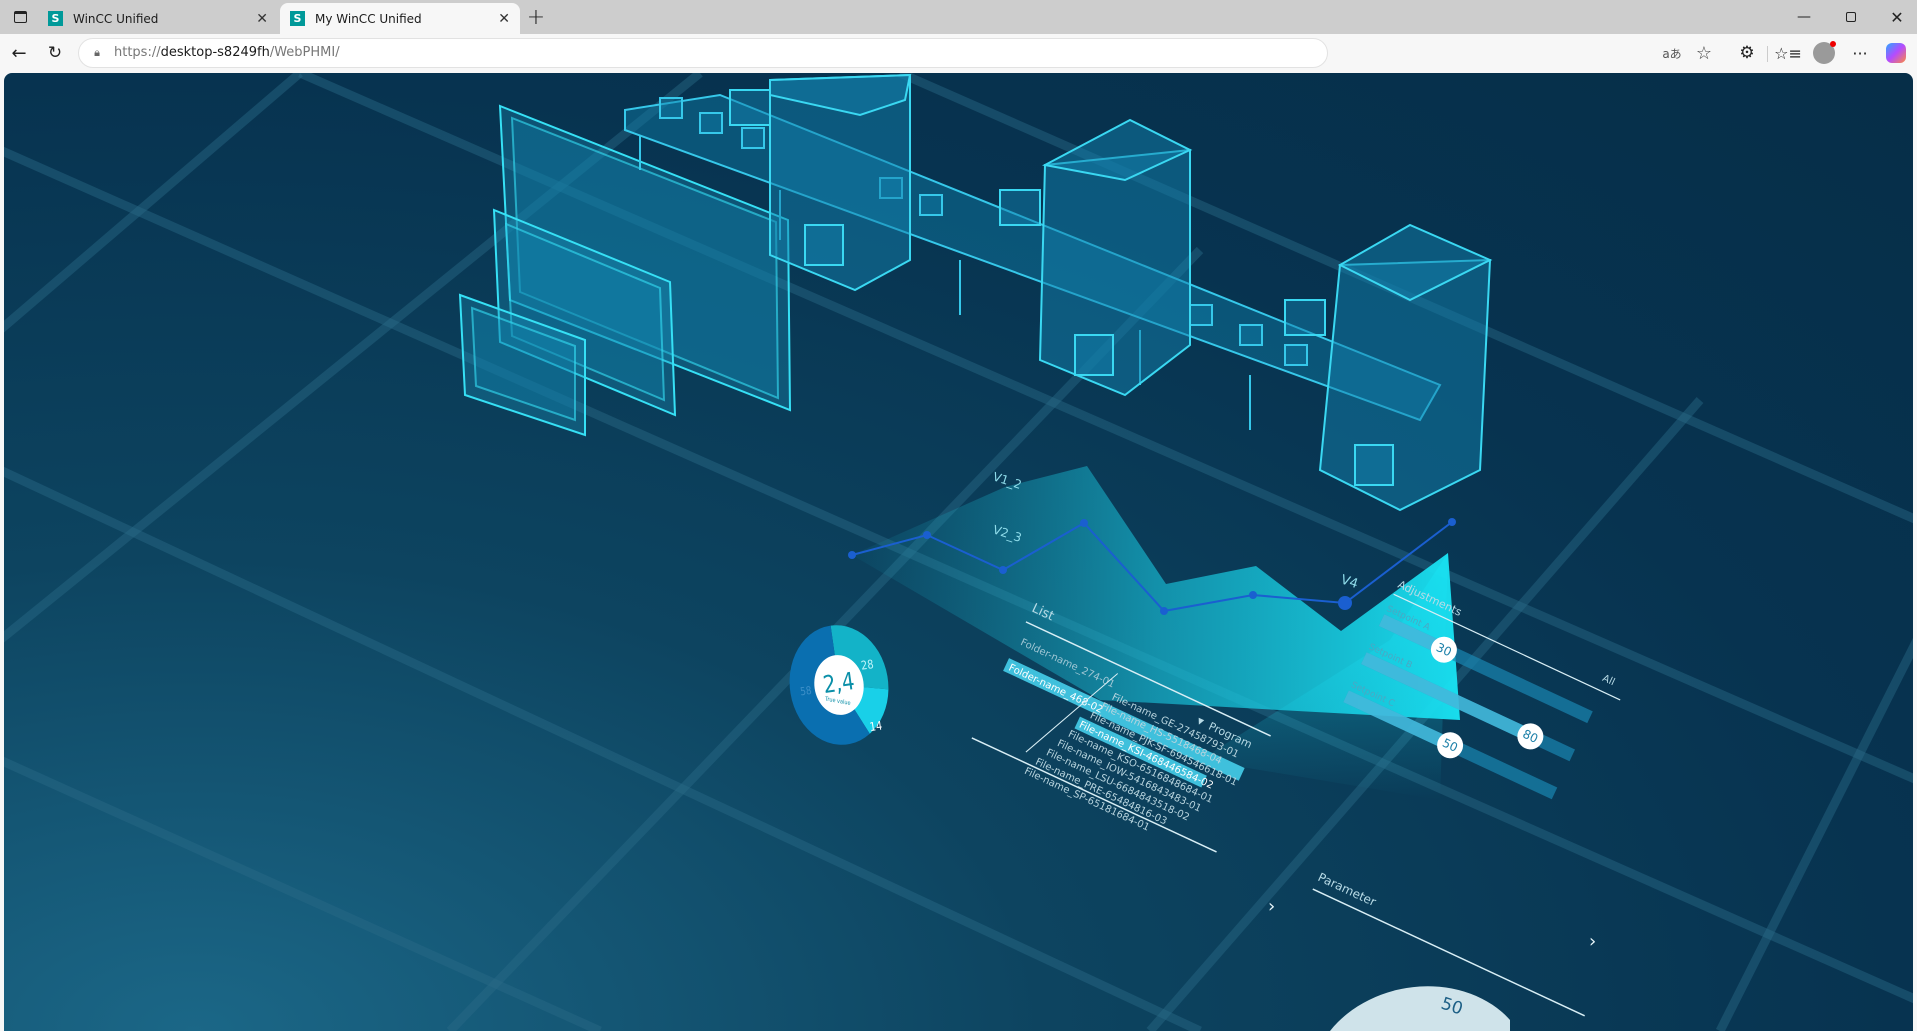 The height and width of the screenshot is (1031, 1917). Describe the element at coordinates (876, 727) in the screenshot. I see `donut-segment-label: 14` at that location.